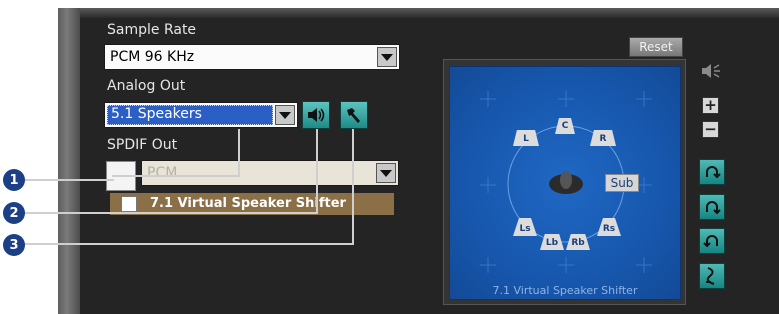  I want to click on rotate-mode-icon, so click(710, 241).